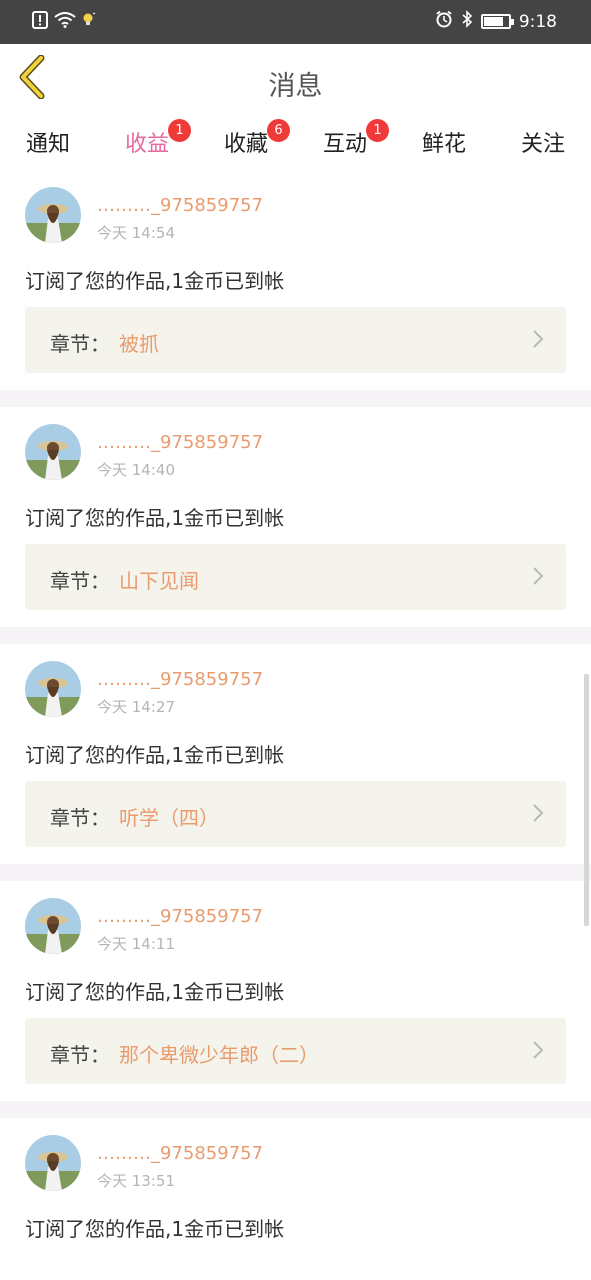  What do you see at coordinates (139, 344) in the screenshot?
I see `chapter-title: 被抓` at bounding box center [139, 344].